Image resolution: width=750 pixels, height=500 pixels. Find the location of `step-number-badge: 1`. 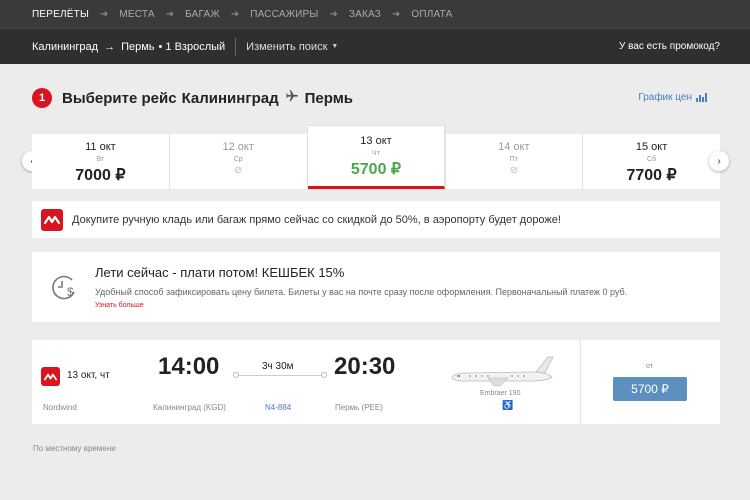

step-number-badge: 1 is located at coordinates (42, 98).